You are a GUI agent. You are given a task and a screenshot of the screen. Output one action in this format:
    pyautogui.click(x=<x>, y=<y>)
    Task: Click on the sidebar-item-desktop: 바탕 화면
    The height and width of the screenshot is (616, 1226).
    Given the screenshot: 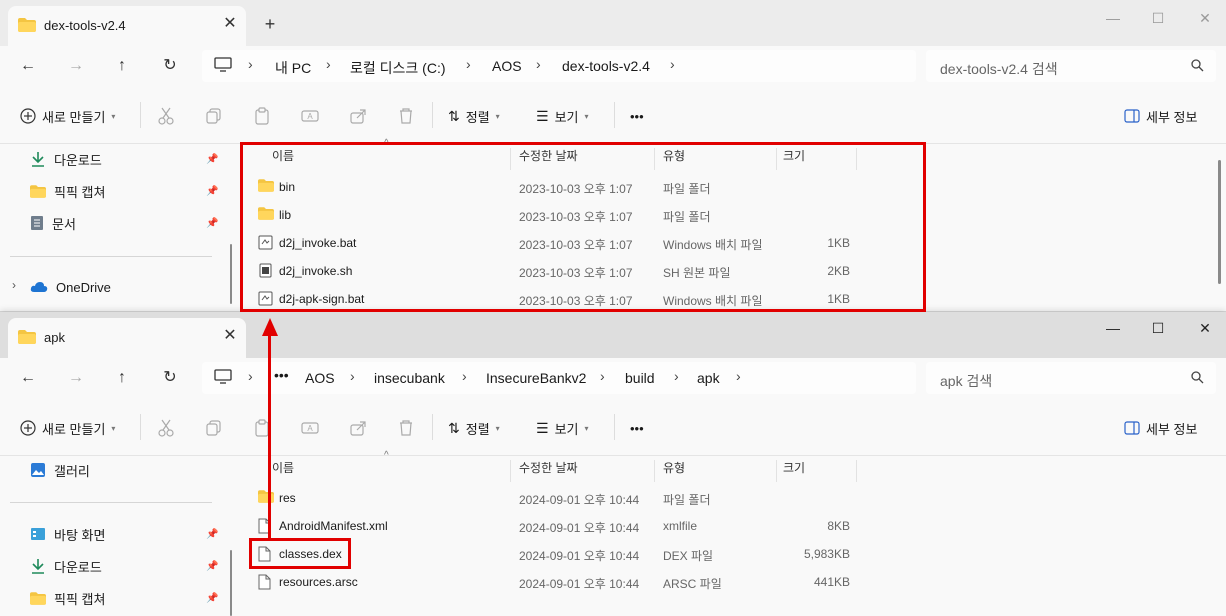 What is the action you would take?
    pyautogui.click(x=67, y=534)
    